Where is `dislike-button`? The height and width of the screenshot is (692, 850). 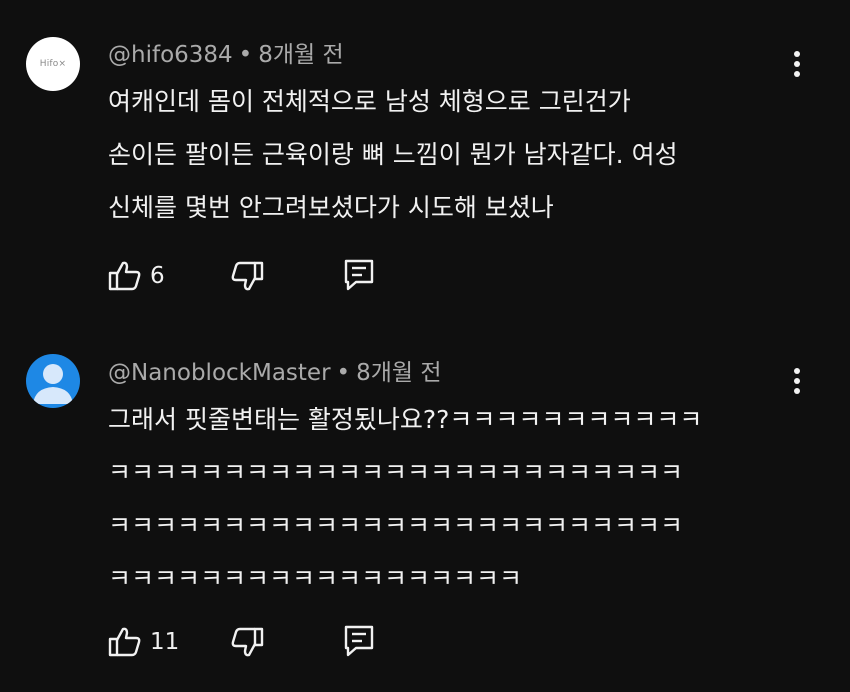 dislike-button is located at coordinates (247, 642).